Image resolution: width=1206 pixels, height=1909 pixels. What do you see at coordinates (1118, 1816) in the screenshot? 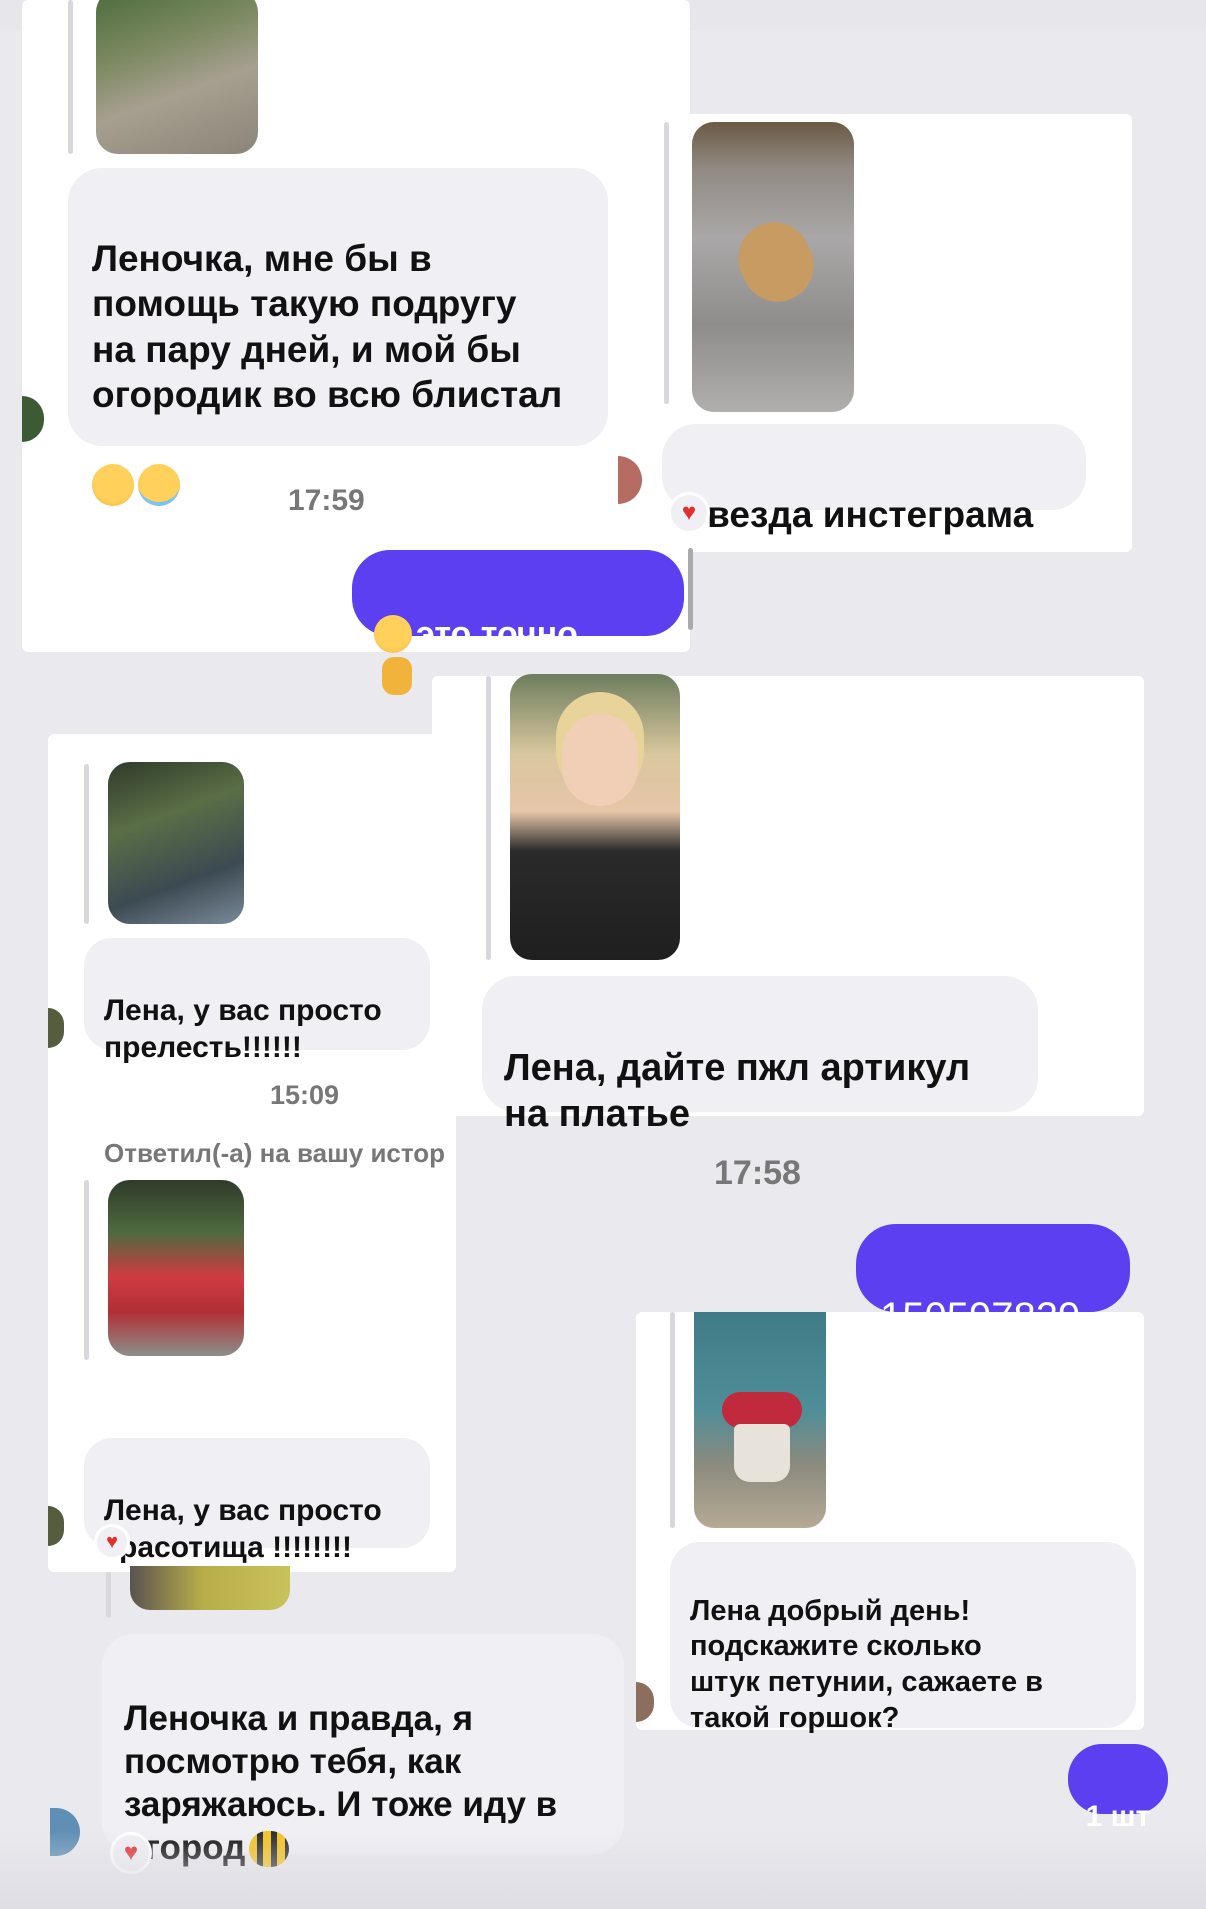
I see `message-text: 1 шт` at bounding box center [1118, 1816].